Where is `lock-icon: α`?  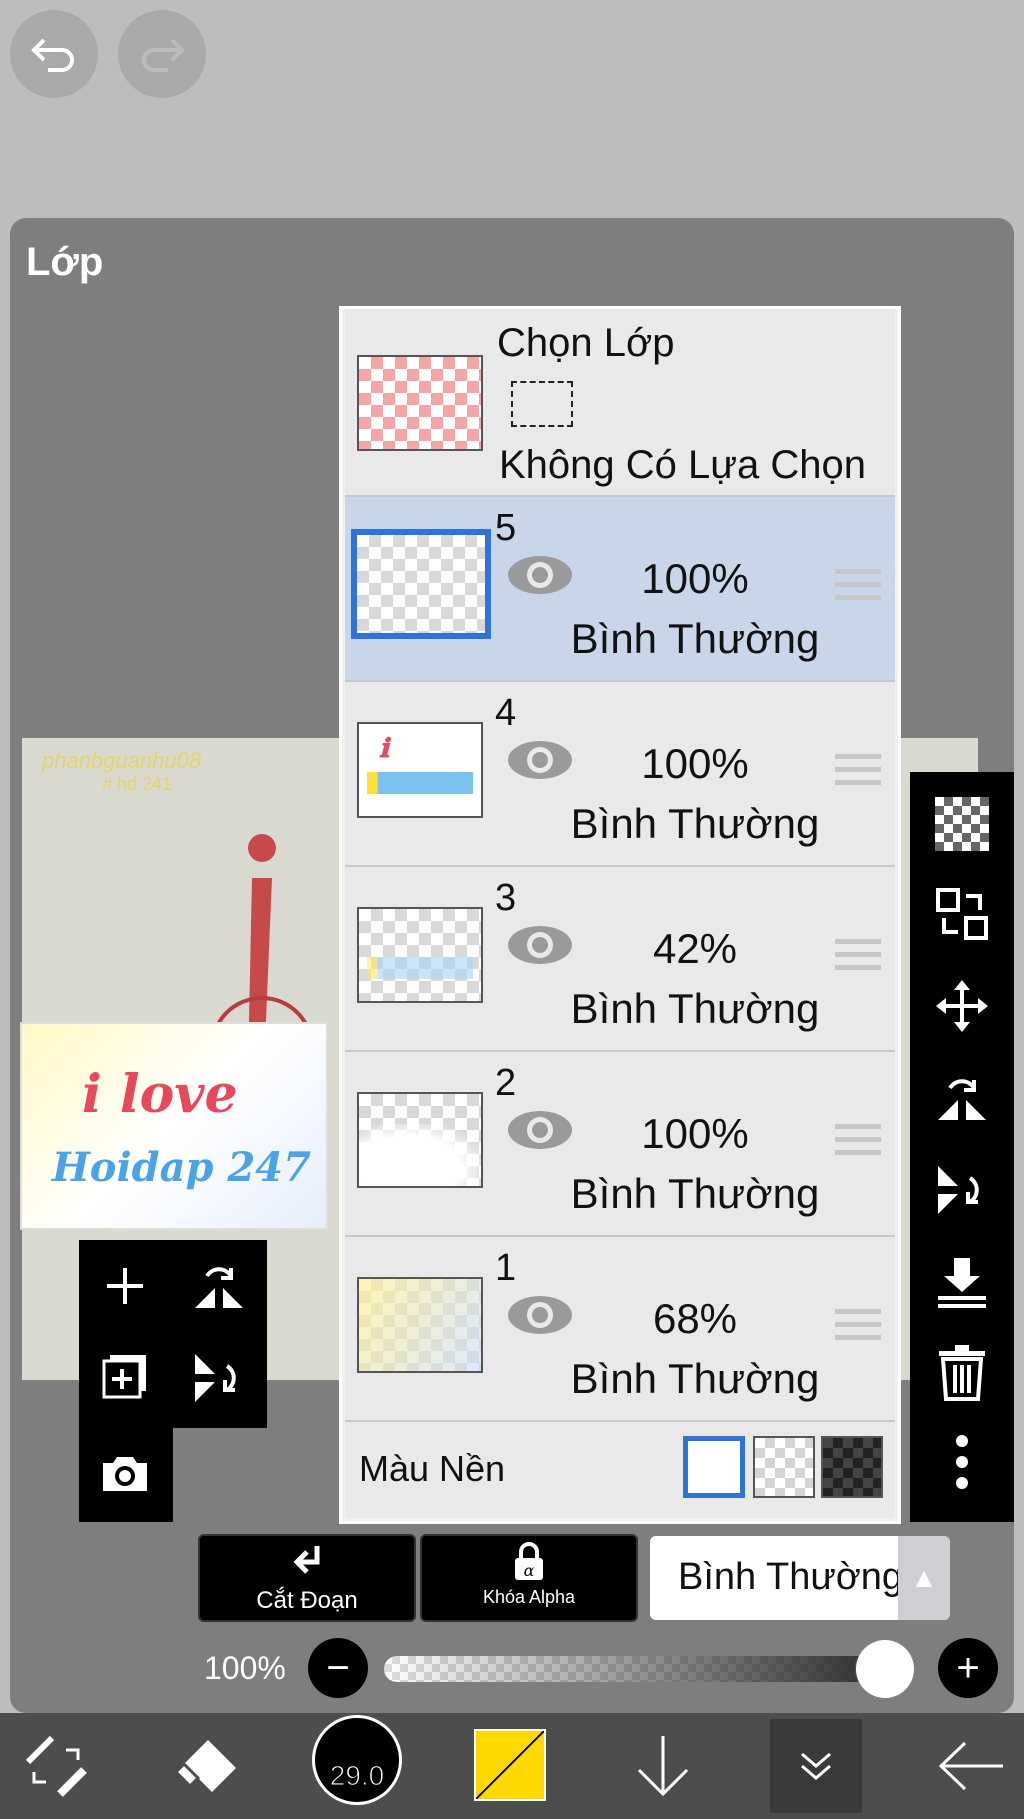 lock-icon: α is located at coordinates (529, 1561).